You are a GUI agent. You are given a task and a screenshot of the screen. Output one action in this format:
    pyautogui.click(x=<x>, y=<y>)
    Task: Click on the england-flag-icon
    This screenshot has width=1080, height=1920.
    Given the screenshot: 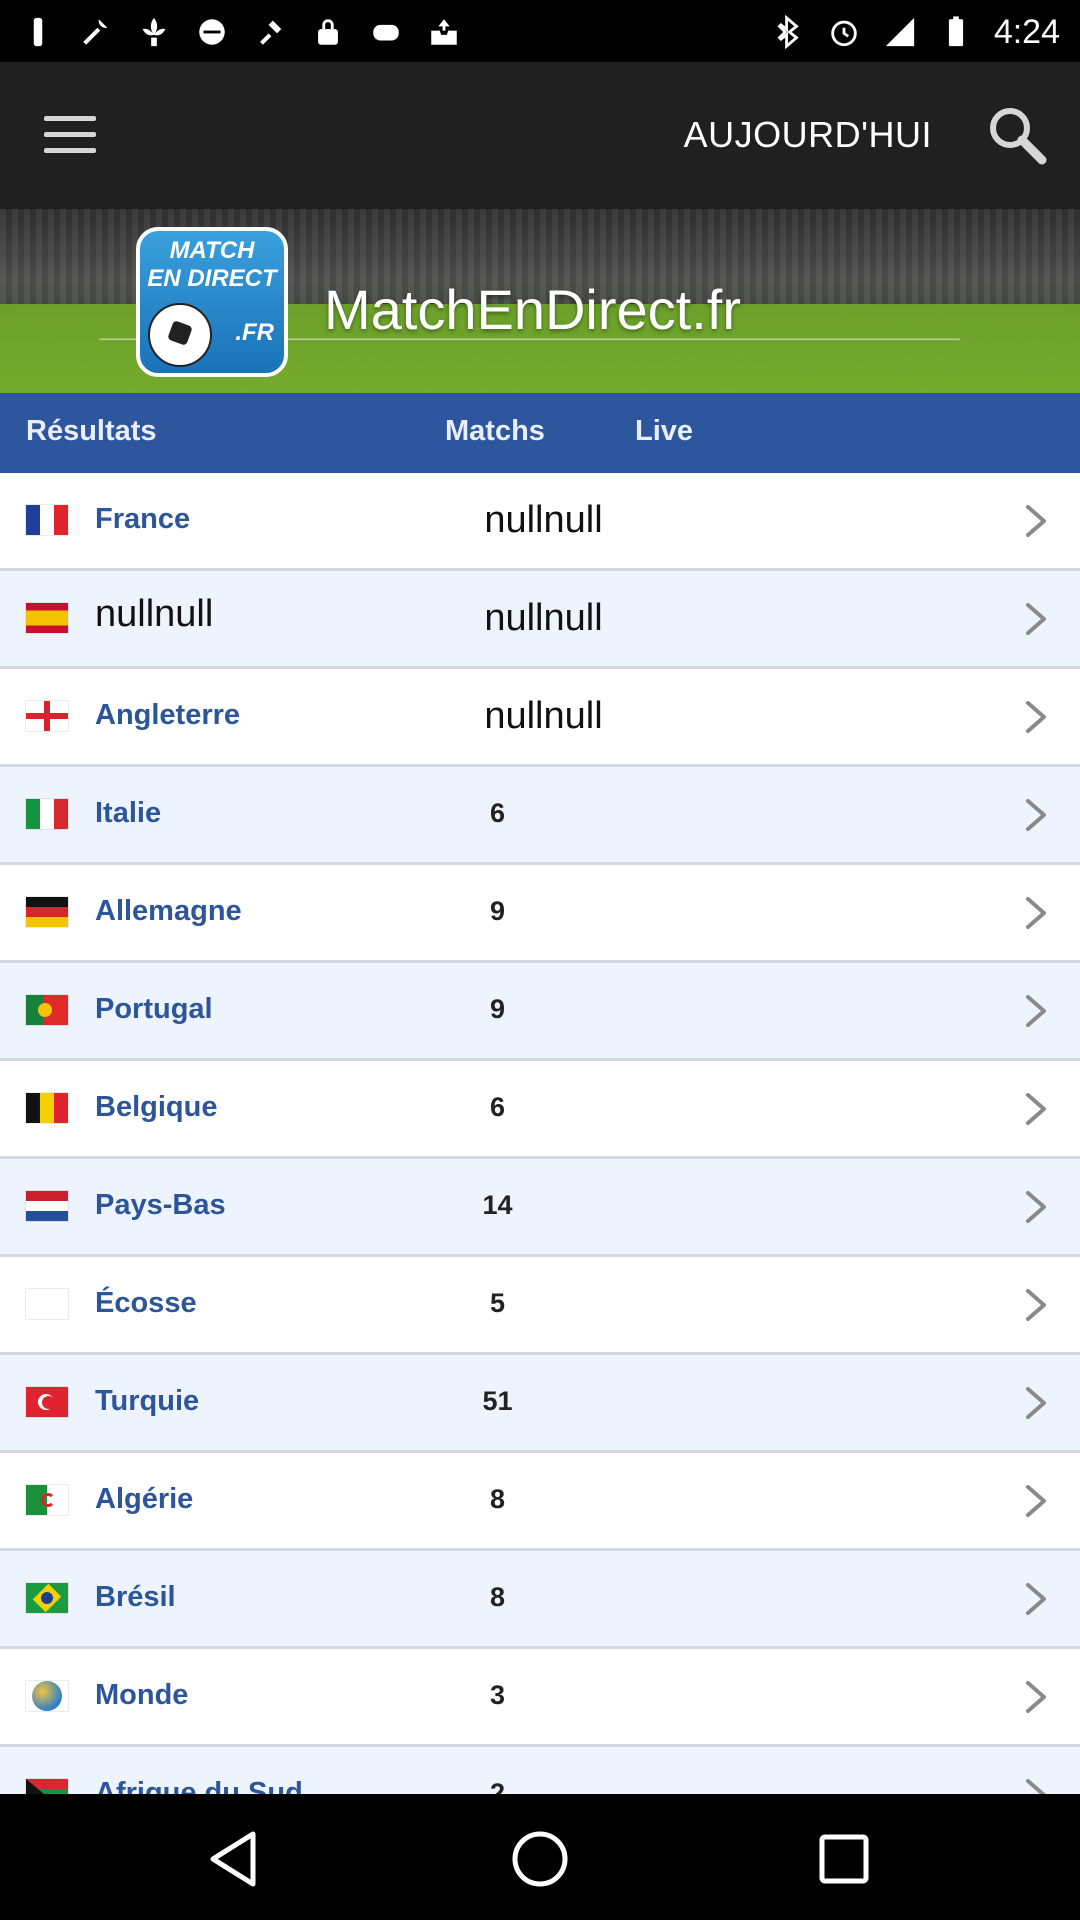 What is the action you would take?
    pyautogui.click(x=47, y=716)
    